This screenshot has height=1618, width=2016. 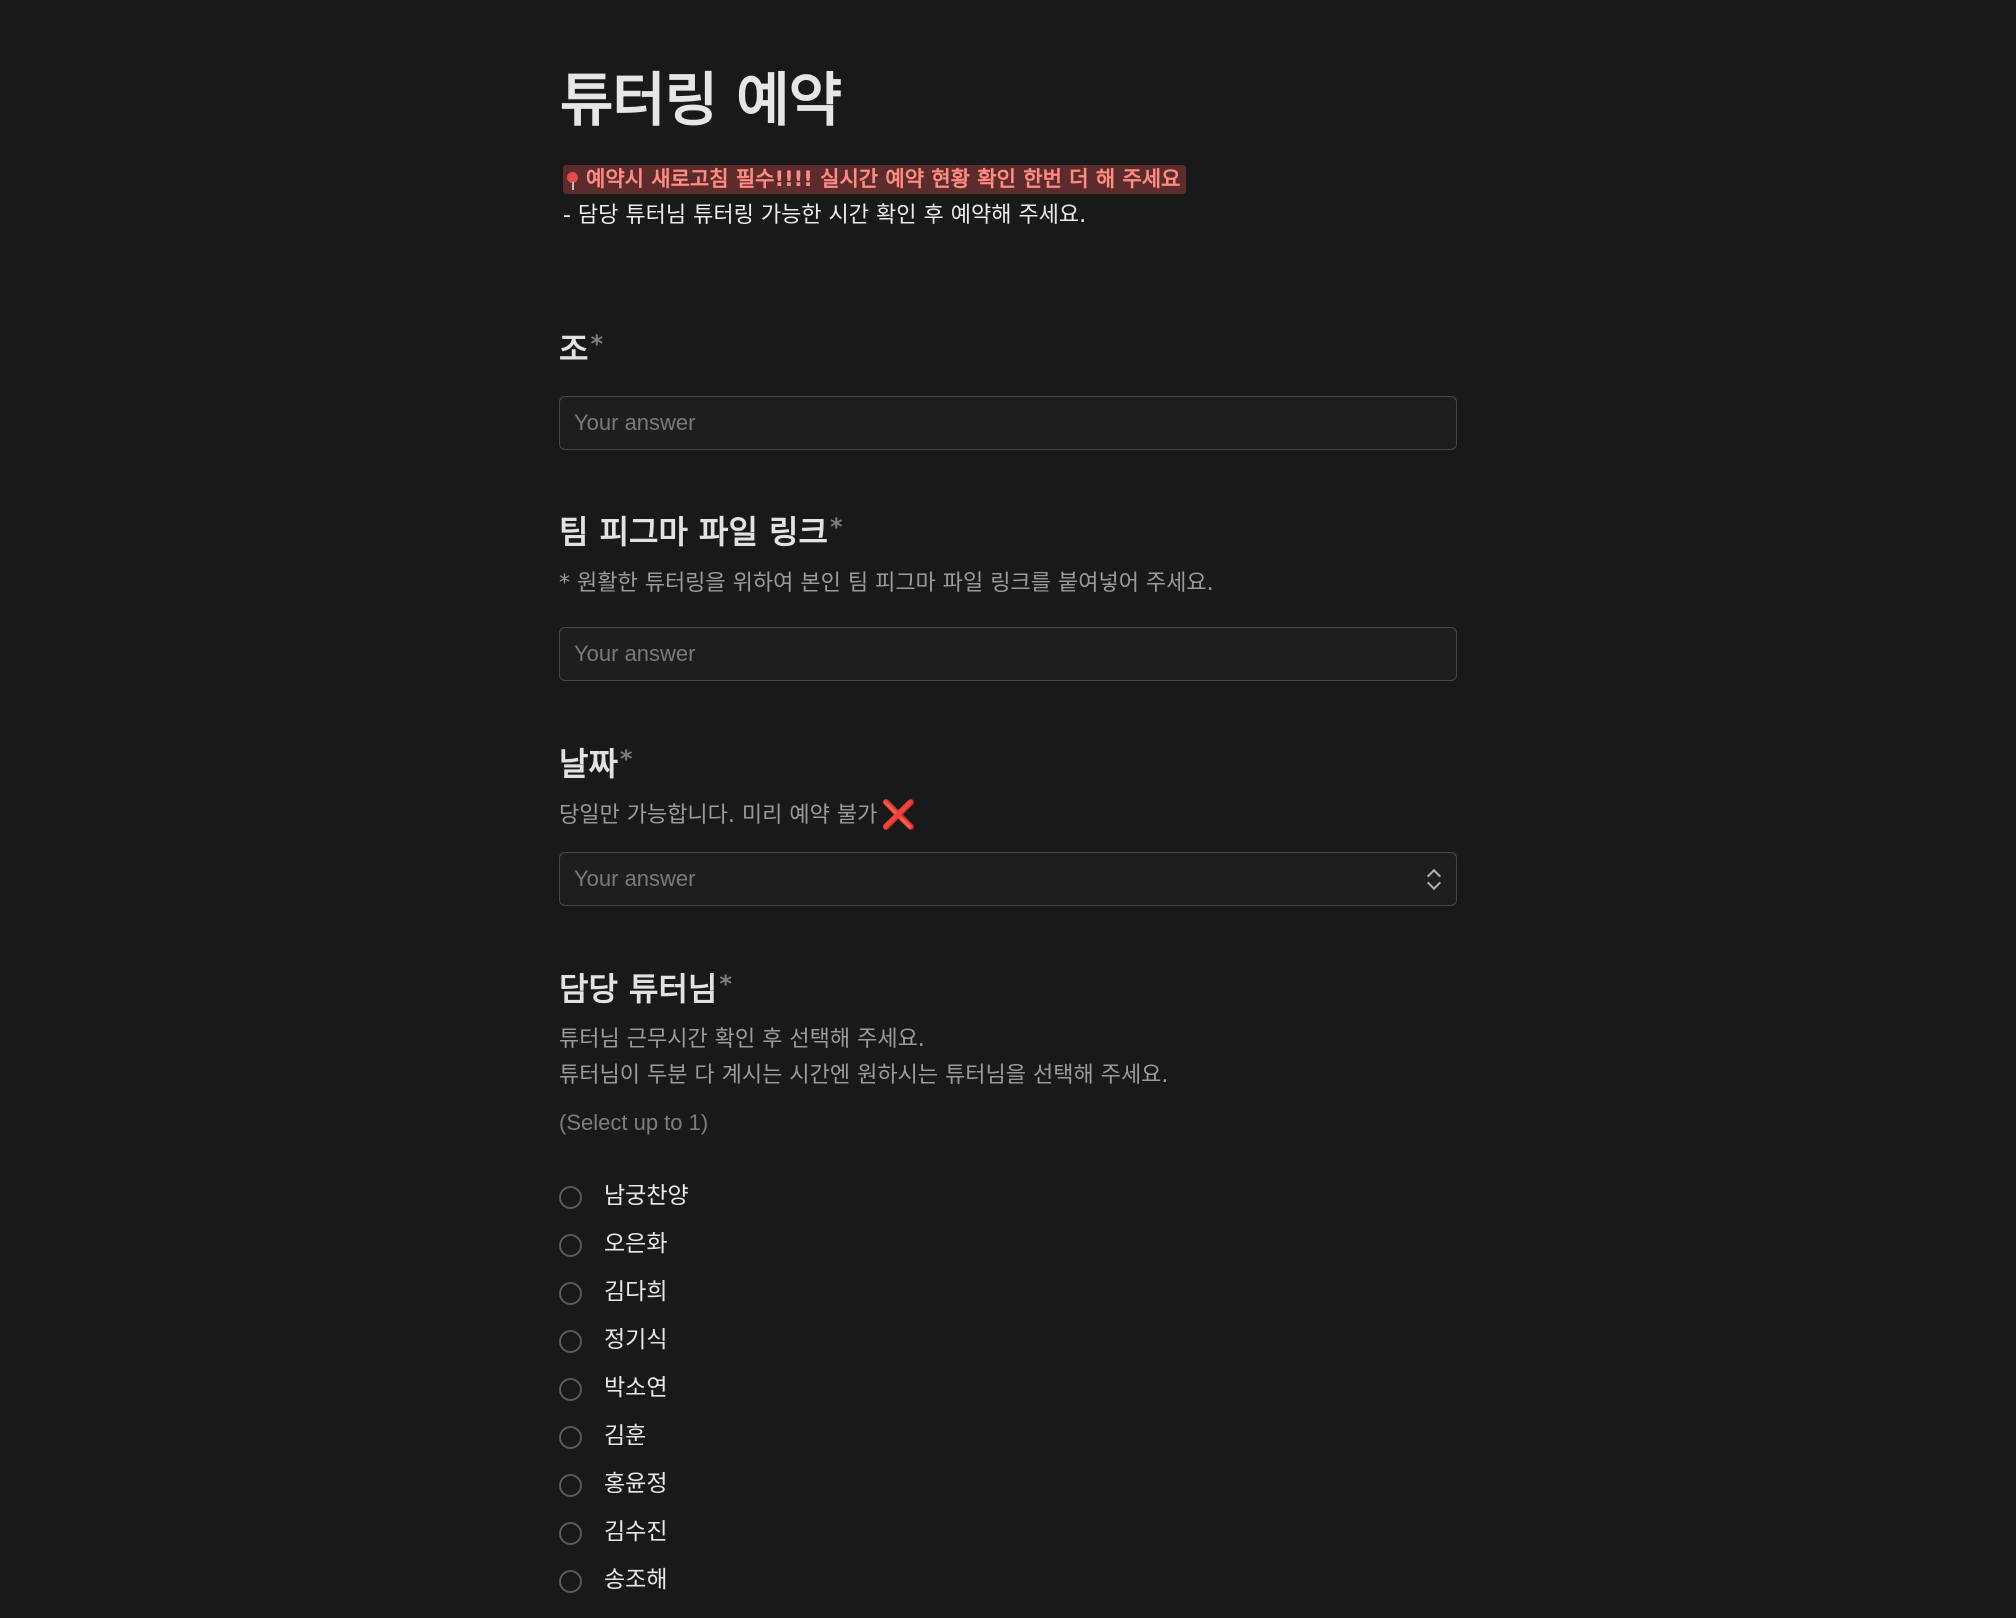 What do you see at coordinates (759, 1250) in the screenshot?
I see `tutor-option: 오은화` at bounding box center [759, 1250].